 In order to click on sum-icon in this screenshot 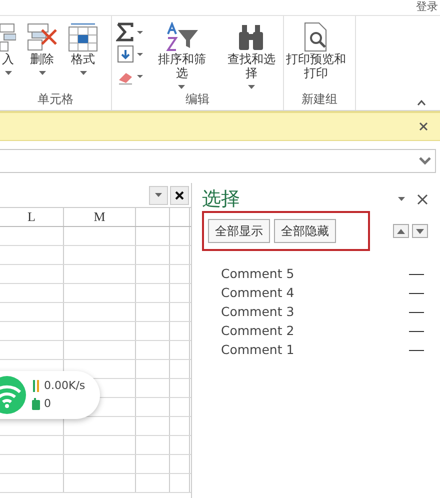, I will do `click(130, 32)`.